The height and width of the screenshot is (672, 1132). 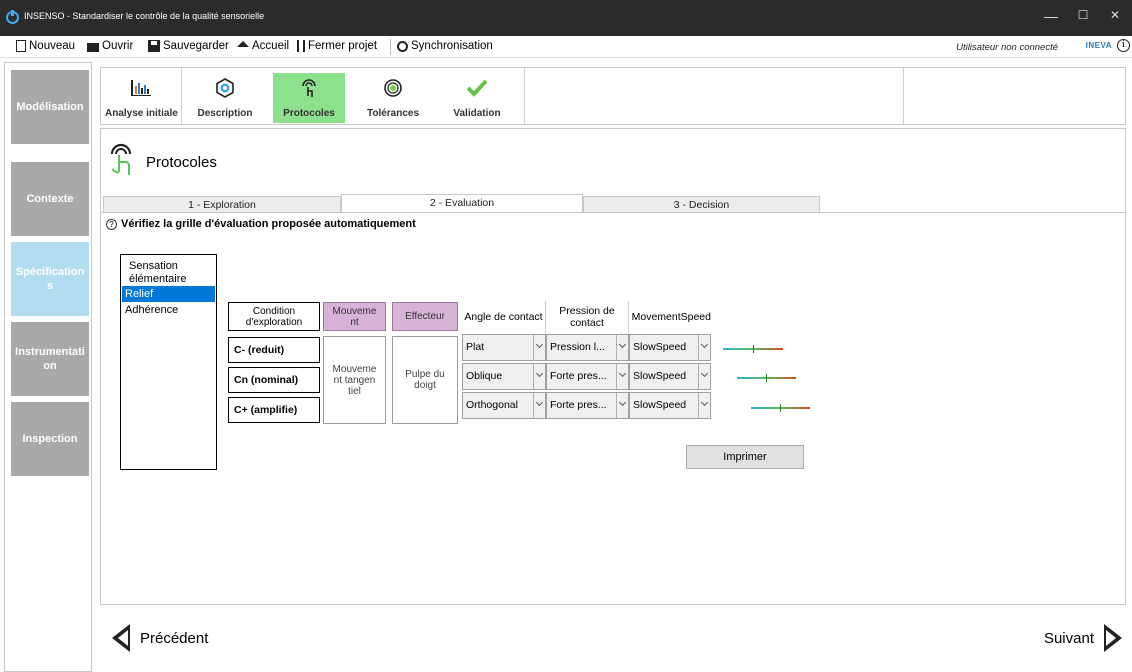 What do you see at coordinates (504, 376) in the screenshot?
I see `combo-angle-row2: Oblique` at bounding box center [504, 376].